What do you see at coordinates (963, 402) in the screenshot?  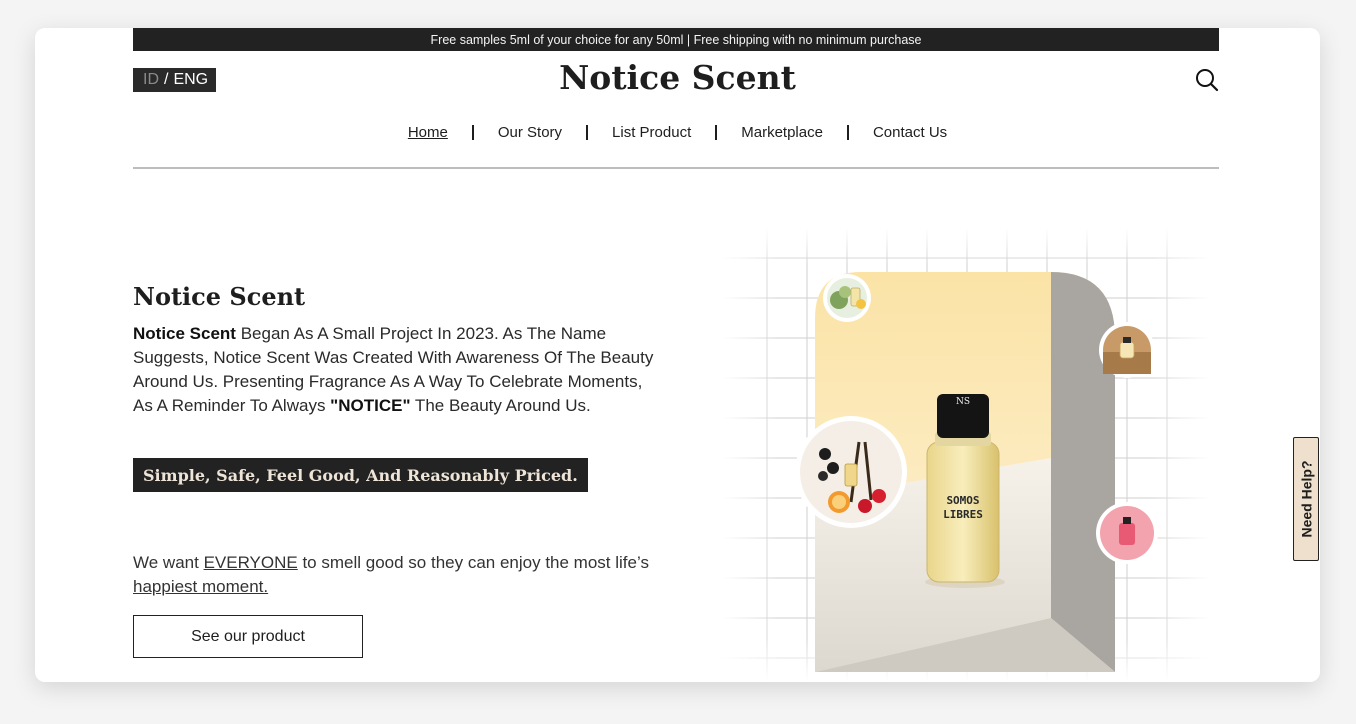 I see `bottle-cap-mark: NS` at bounding box center [963, 402].